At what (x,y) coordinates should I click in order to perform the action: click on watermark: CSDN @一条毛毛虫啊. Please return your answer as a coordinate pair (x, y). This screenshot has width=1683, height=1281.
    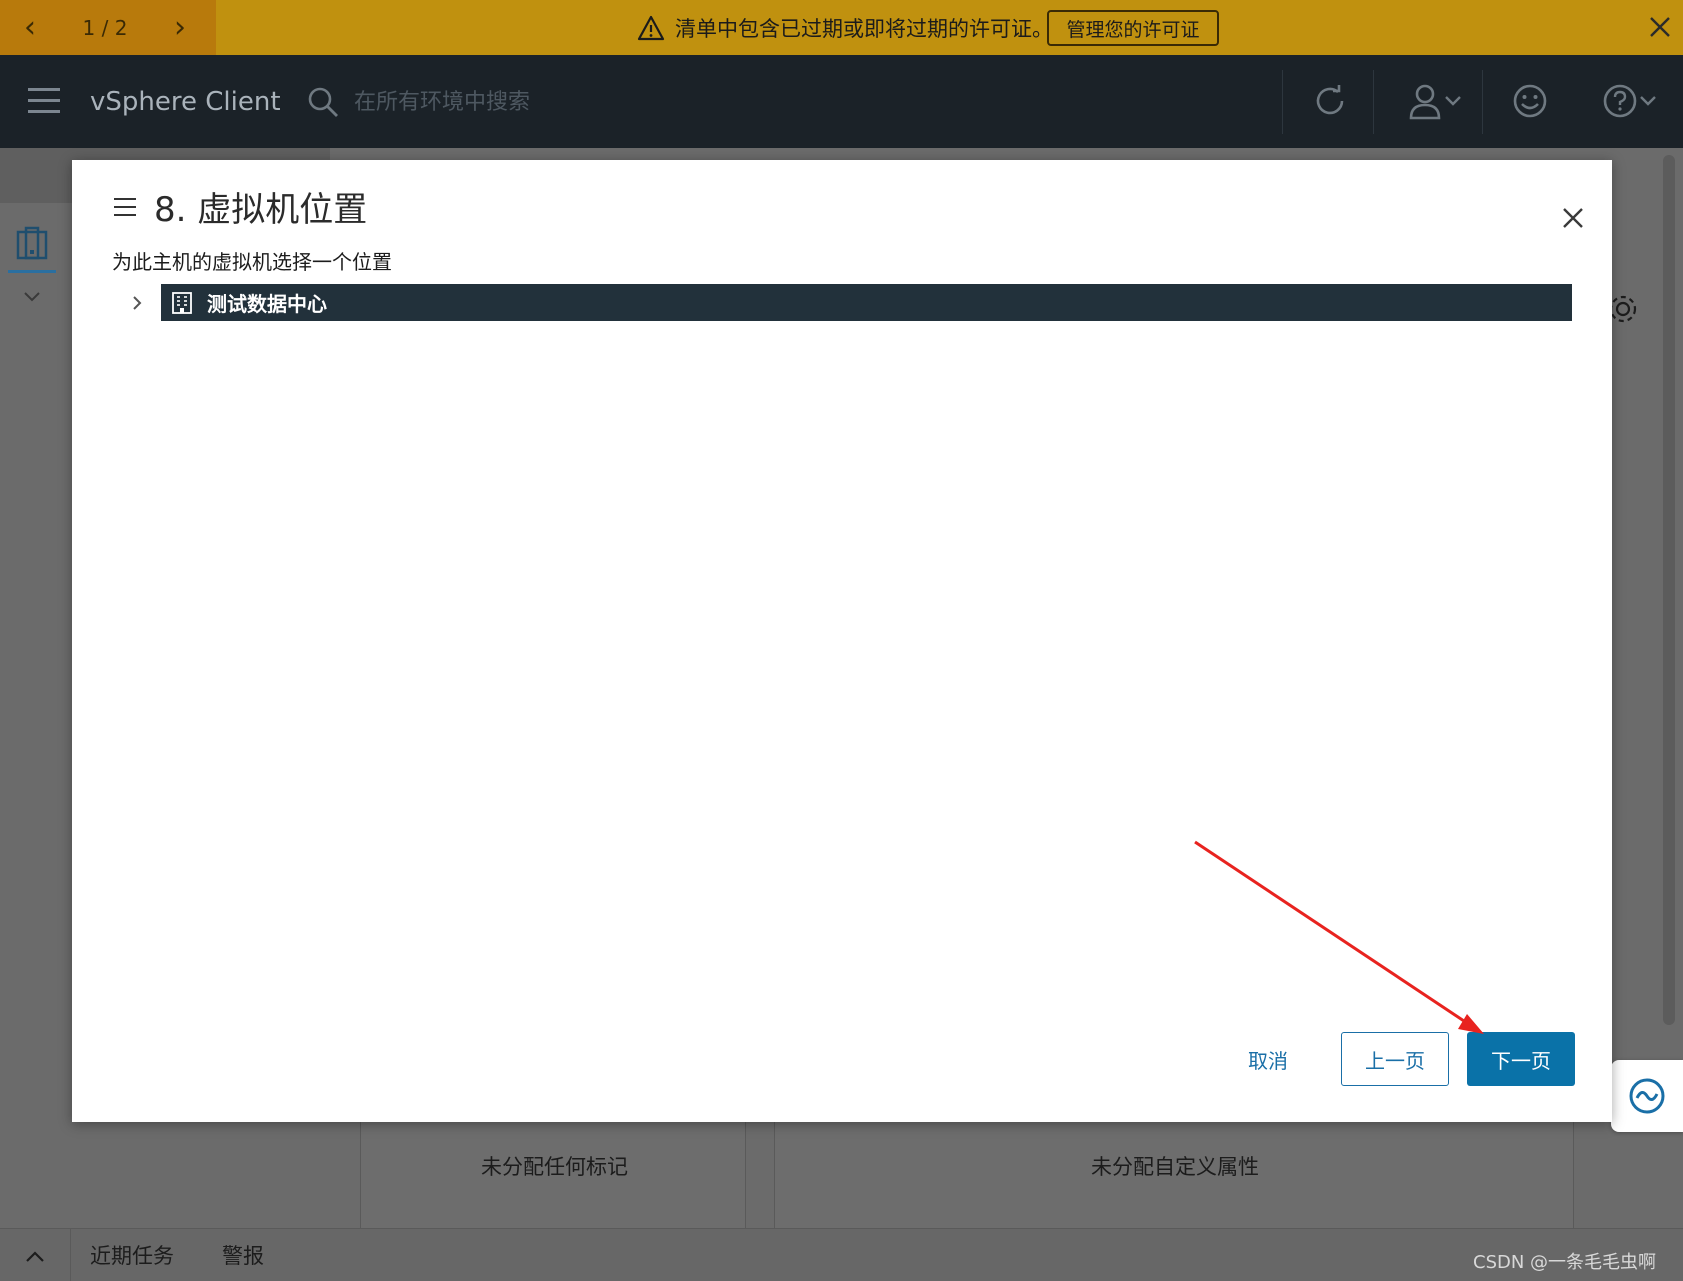
    Looking at the image, I should click on (1565, 1262).